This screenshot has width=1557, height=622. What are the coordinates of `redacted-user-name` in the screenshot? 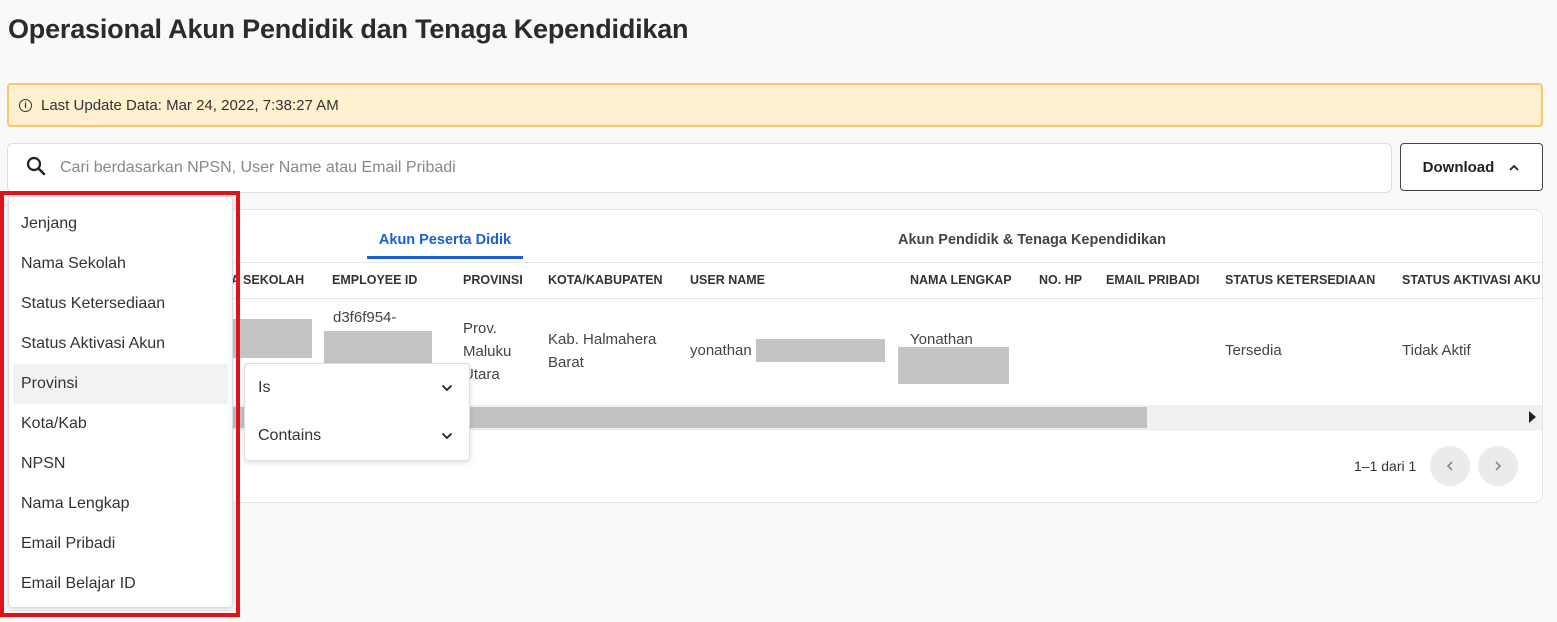 It's located at (820, 350).